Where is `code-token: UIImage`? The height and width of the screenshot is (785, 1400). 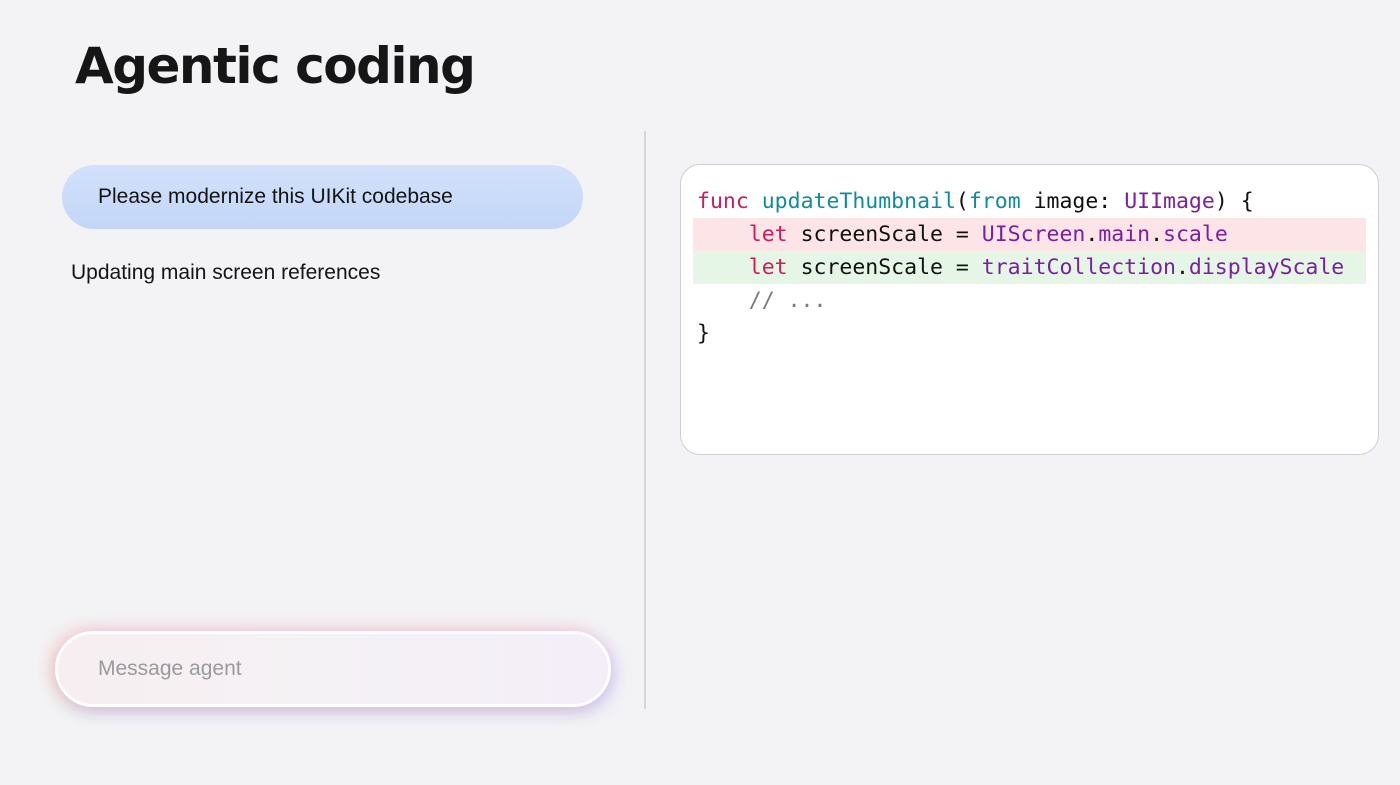
code-token: UIImage is located at coordinates (1169, 201).